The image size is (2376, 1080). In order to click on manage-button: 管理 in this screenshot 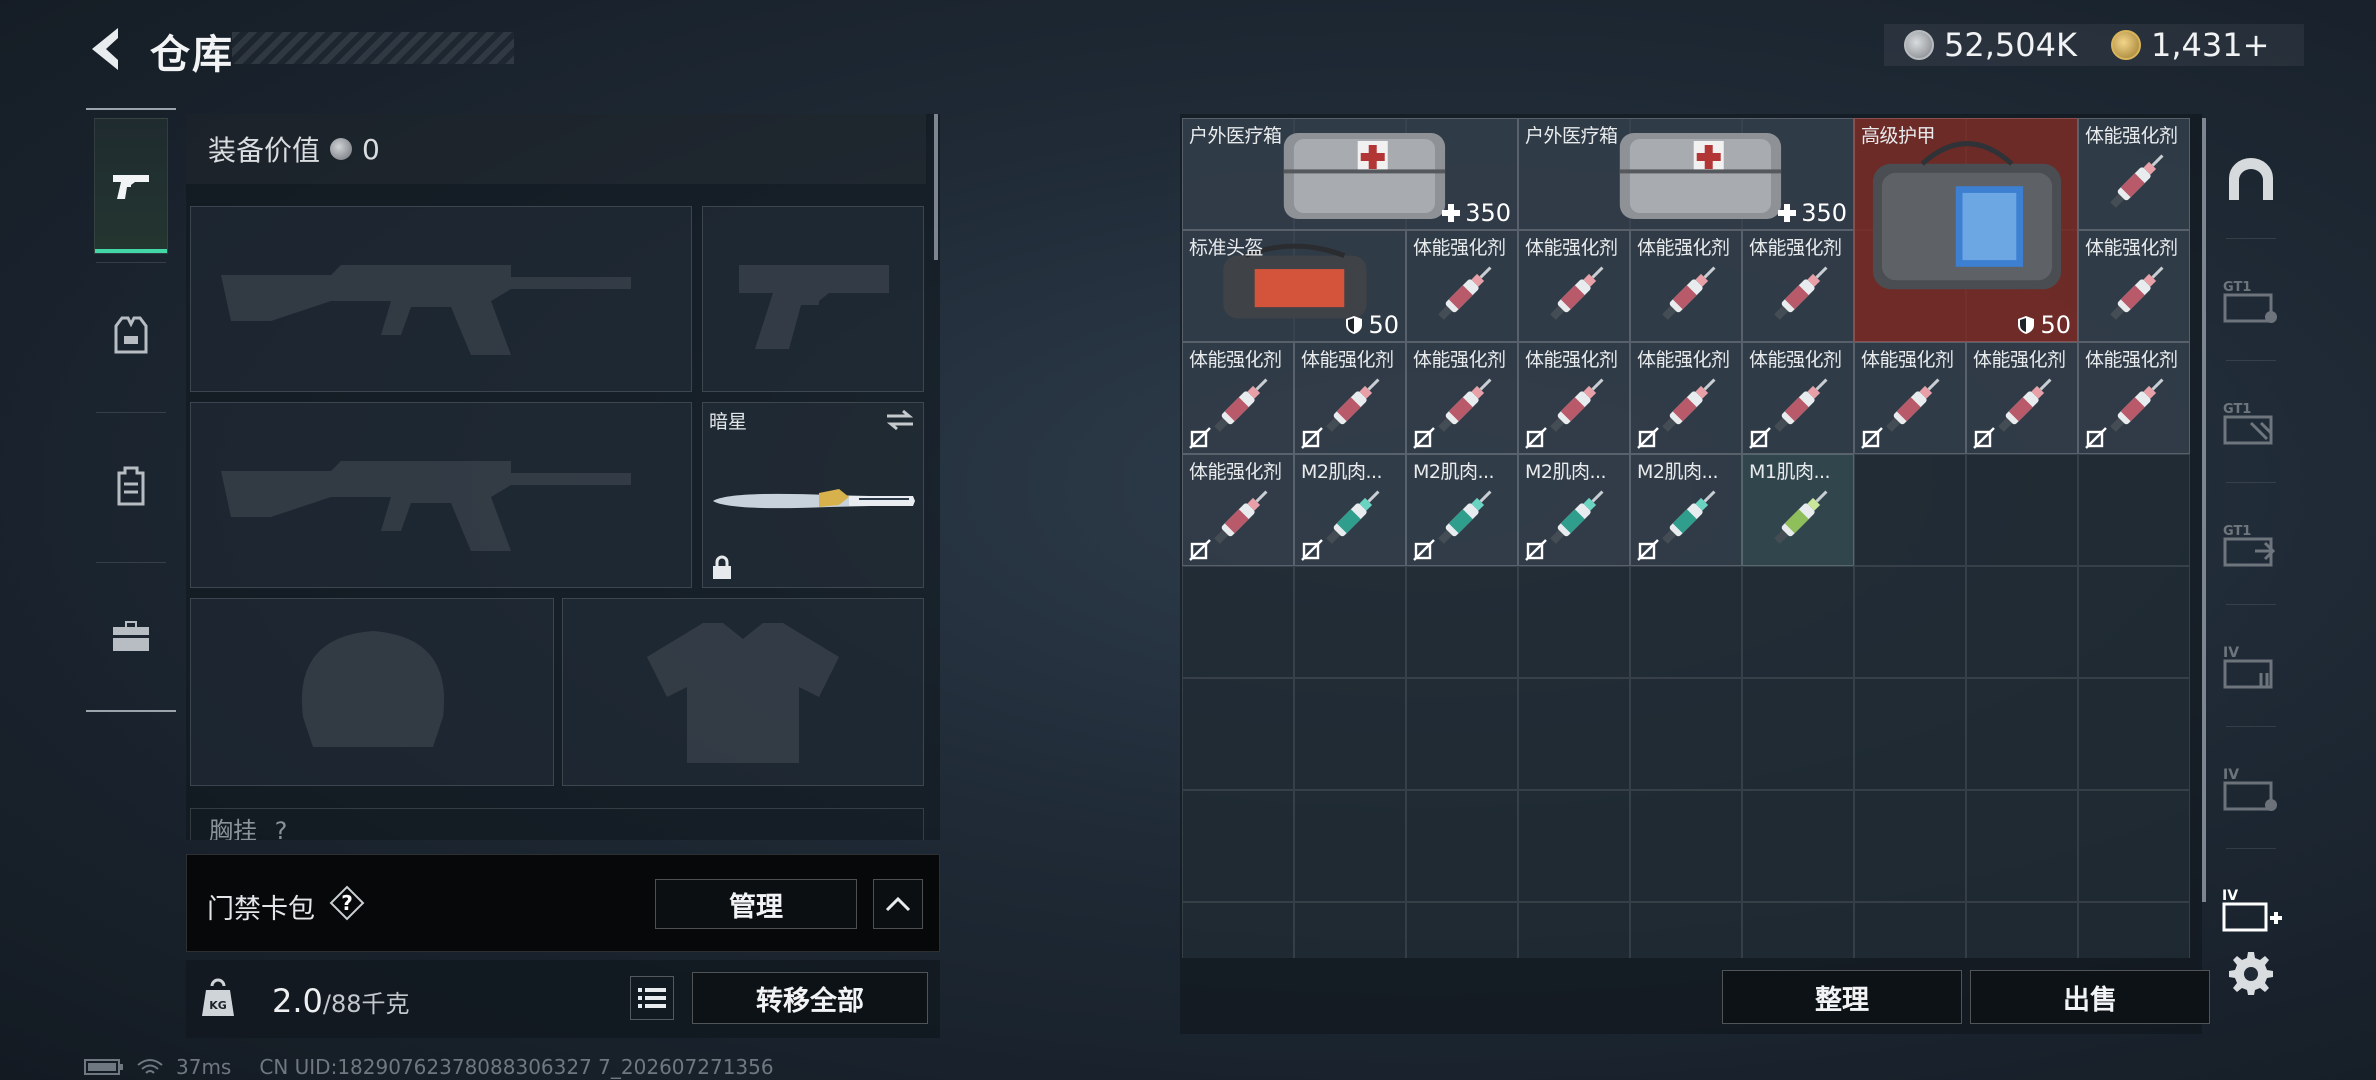, I will do `click(756, 904)`.